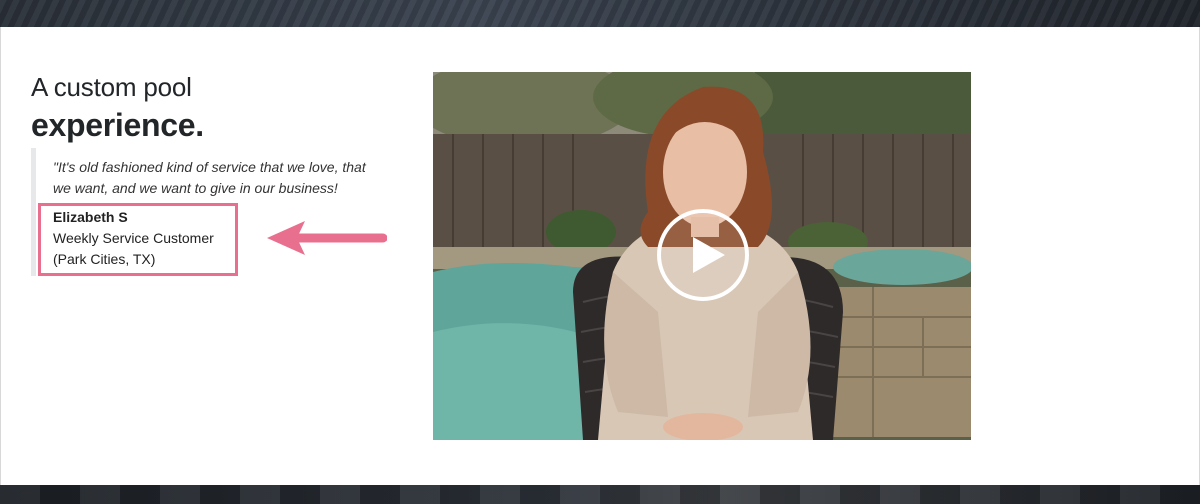 The height and width of the screenshot is (504, 1200). What do you see at coordinates (600, 494) in the screenshot?
I see `bottom-banner-strip` at bounding box center [600, 494].